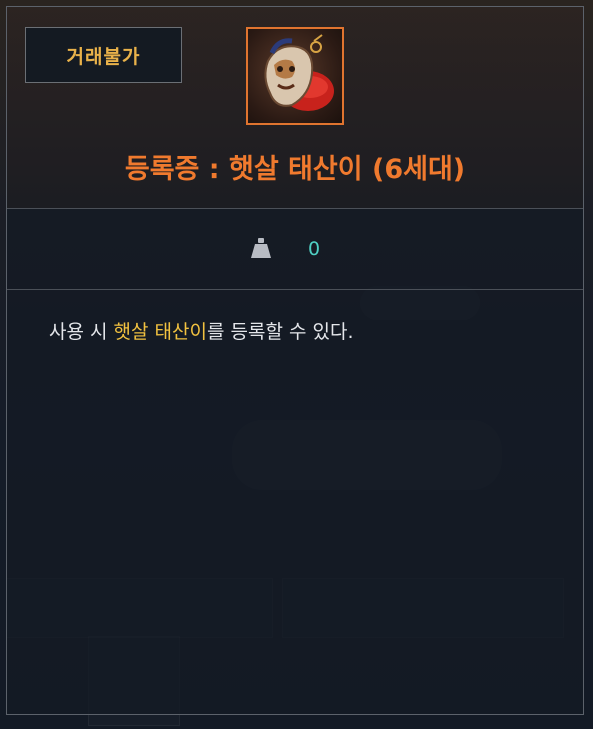 The image size is (593, 729). What do you see at coordinates (81, 332) in the screenshot?
I see `description-prefix: 사용 시` at bounding box center [81, 332].